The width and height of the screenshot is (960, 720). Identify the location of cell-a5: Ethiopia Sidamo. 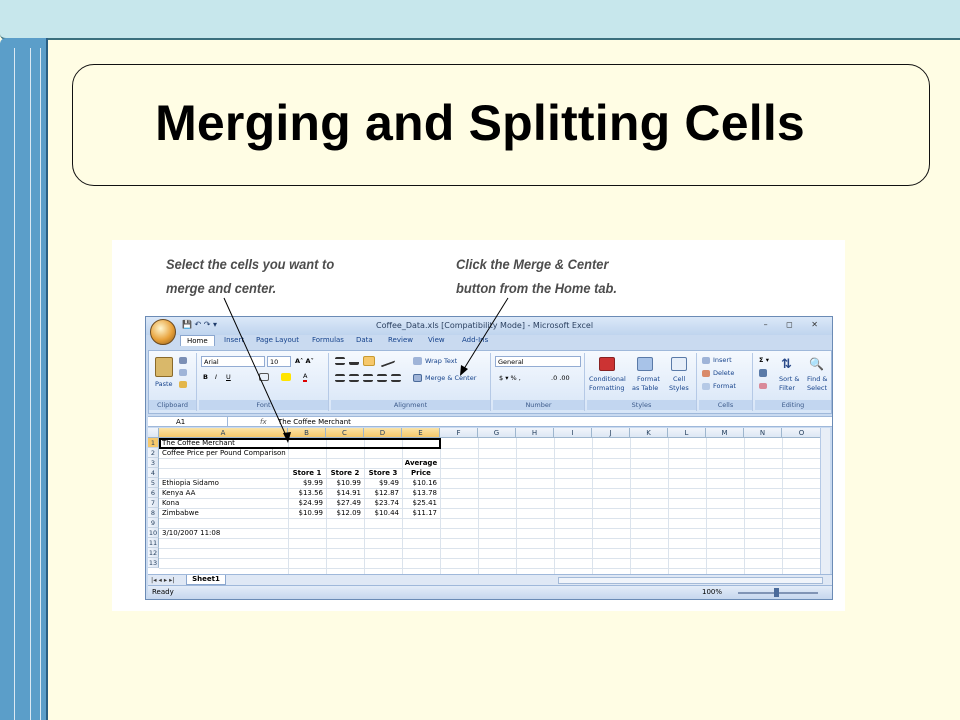
(190, 483).